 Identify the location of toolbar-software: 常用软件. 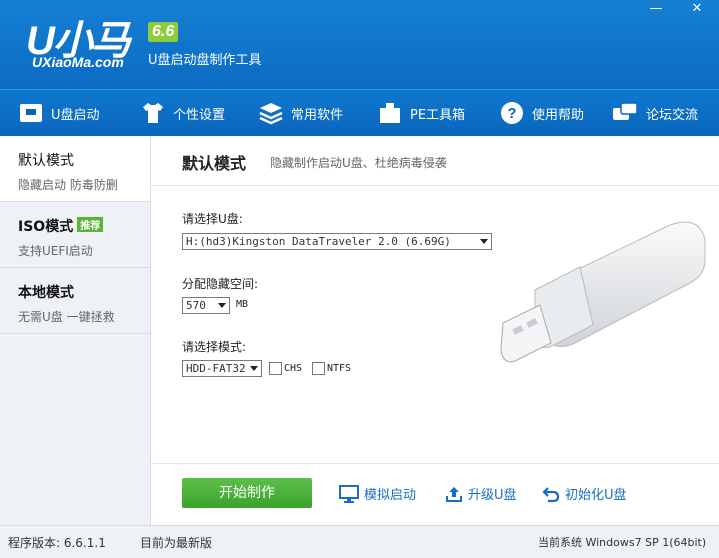
(300, 113).